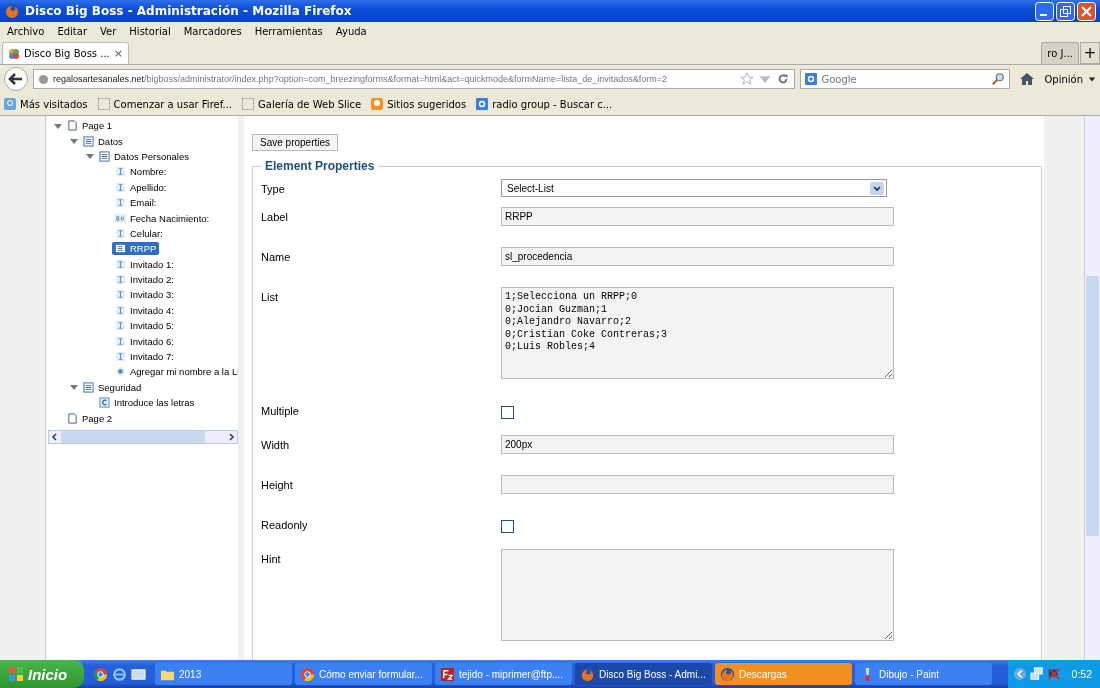 This screenshot has height=688, width=1100. What do you see at coordinates (147, 403) in the screenshot?
I see `tree-item: Introduce las letras` at bounding box center [147, 403].